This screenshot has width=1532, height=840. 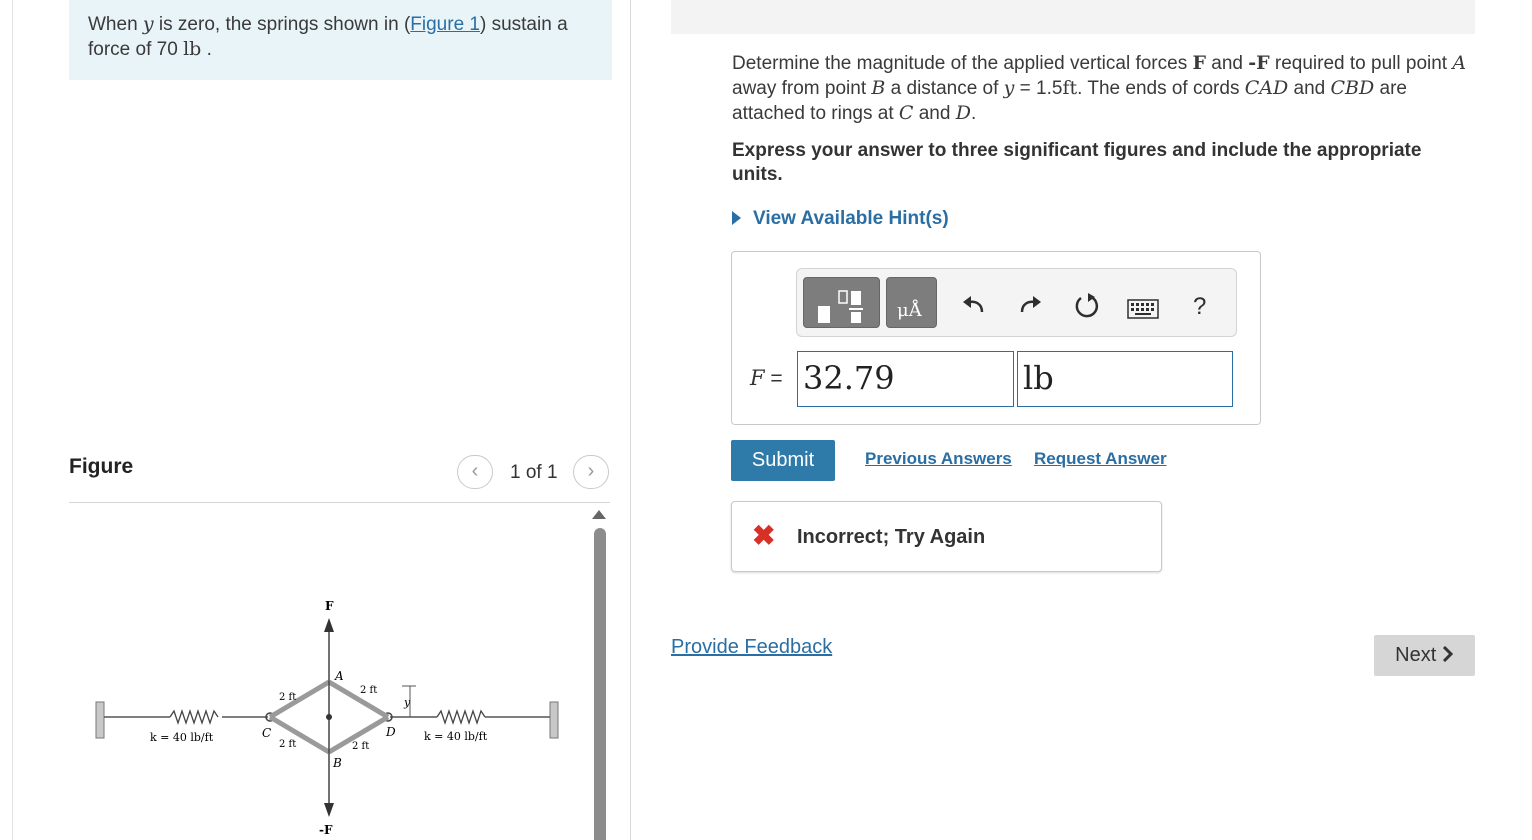 I want to click on keyboard-icon, so click(x=1143, y=309).